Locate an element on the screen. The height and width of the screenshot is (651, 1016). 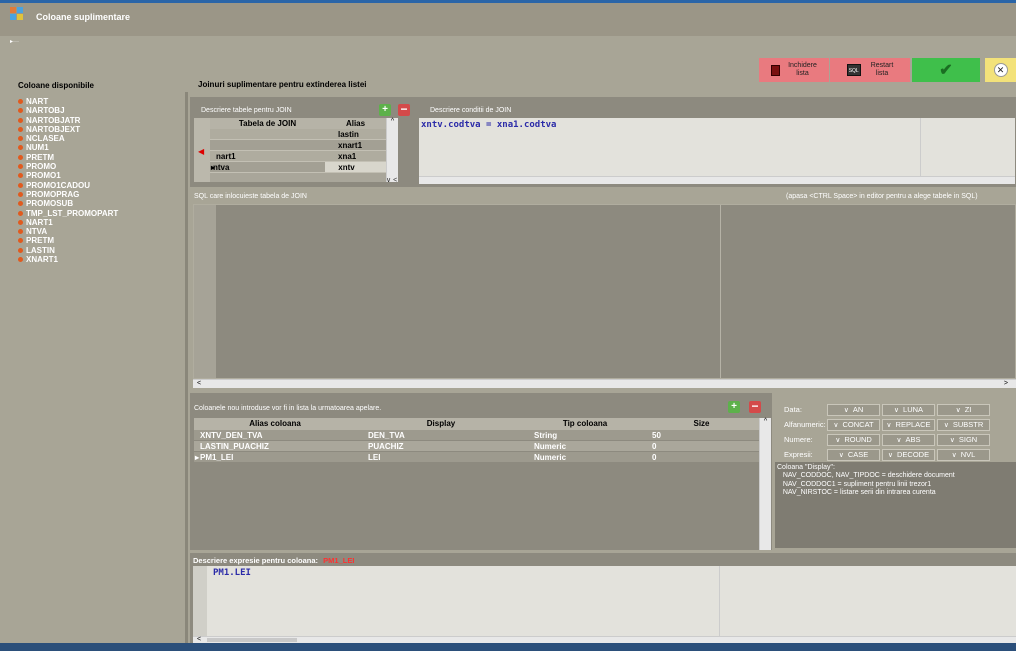
expr-label: Descriere expresie pentru coloana: is located at coordinates (256, 560).